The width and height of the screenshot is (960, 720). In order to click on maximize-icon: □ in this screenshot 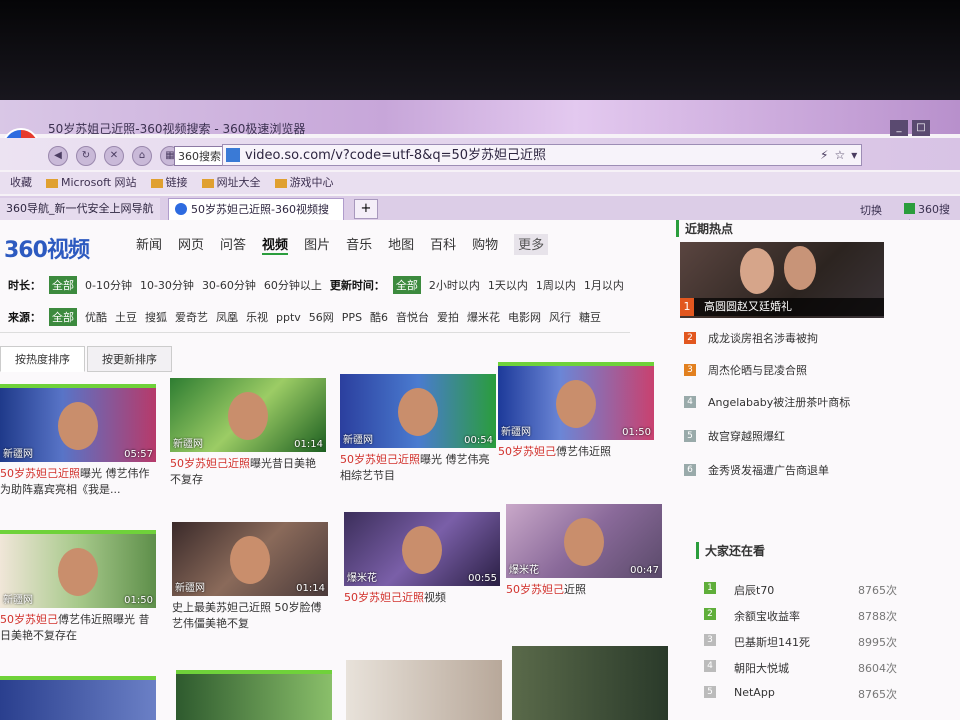, I will do `click(921, 128)`.